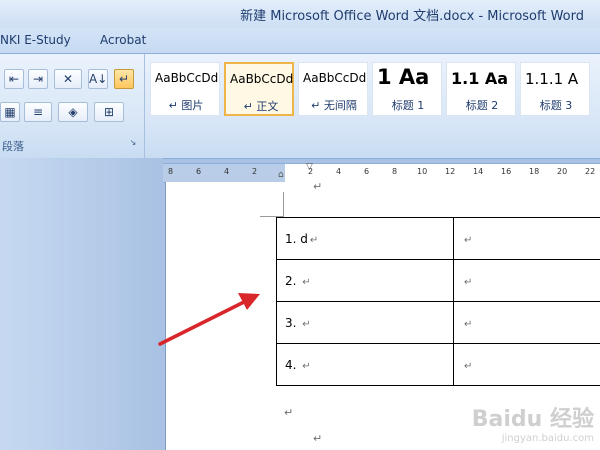  I want to click on style-name: 标题 3, so click(556, 105).